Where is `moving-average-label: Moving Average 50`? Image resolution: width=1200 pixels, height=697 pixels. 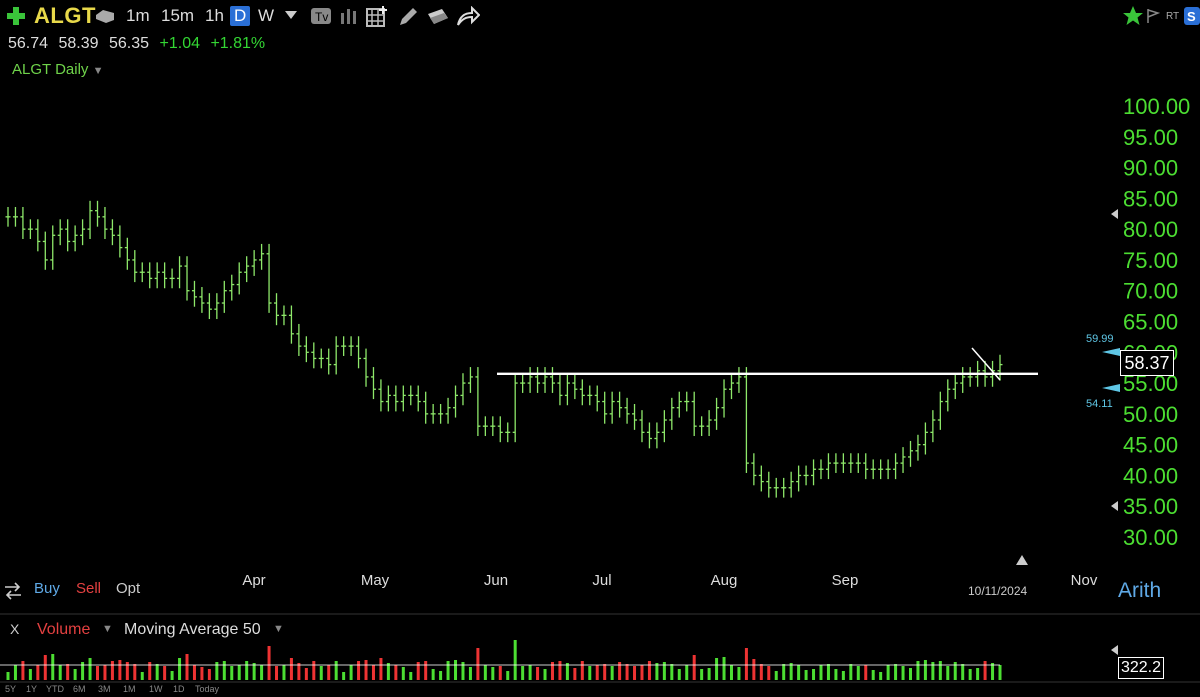
moving-average-label: Moving Average 50 is located at coordinates (192, 630).